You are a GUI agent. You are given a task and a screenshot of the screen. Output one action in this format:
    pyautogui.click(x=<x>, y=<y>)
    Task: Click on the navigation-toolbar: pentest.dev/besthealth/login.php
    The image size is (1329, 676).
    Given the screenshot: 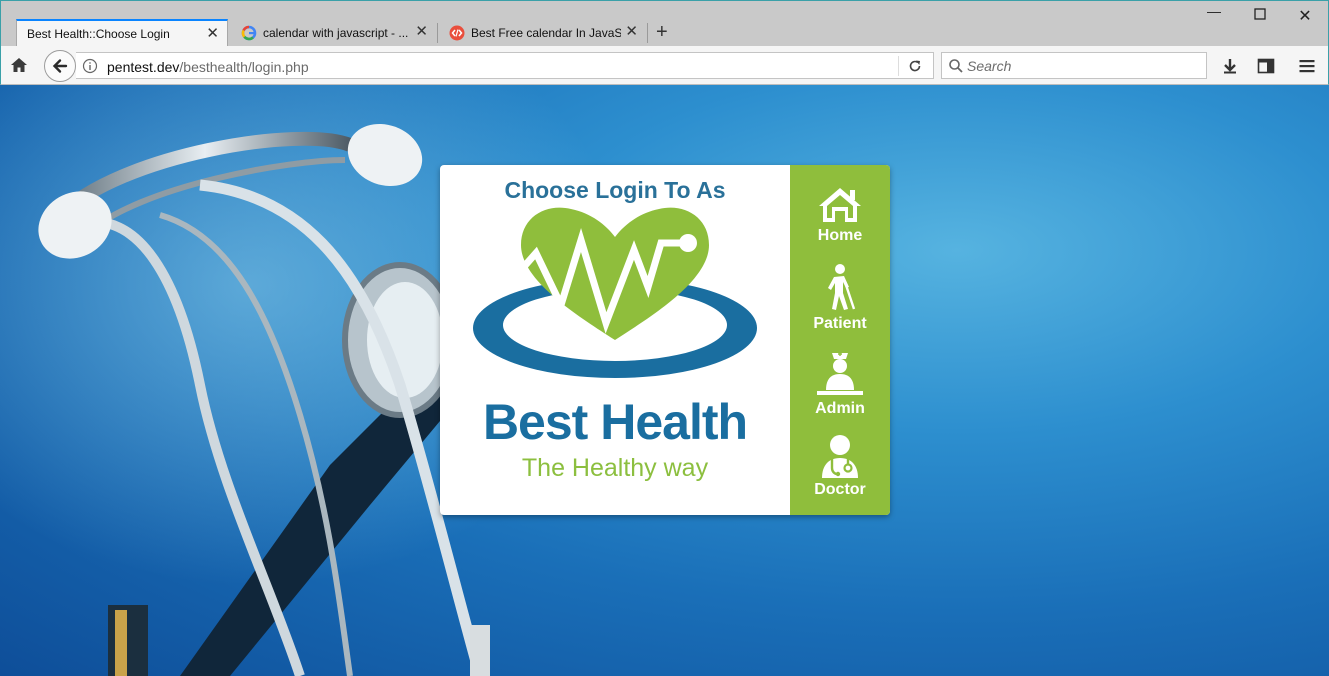 What is the action you would take?
    pyautogui.click(x=664, y=65)
    